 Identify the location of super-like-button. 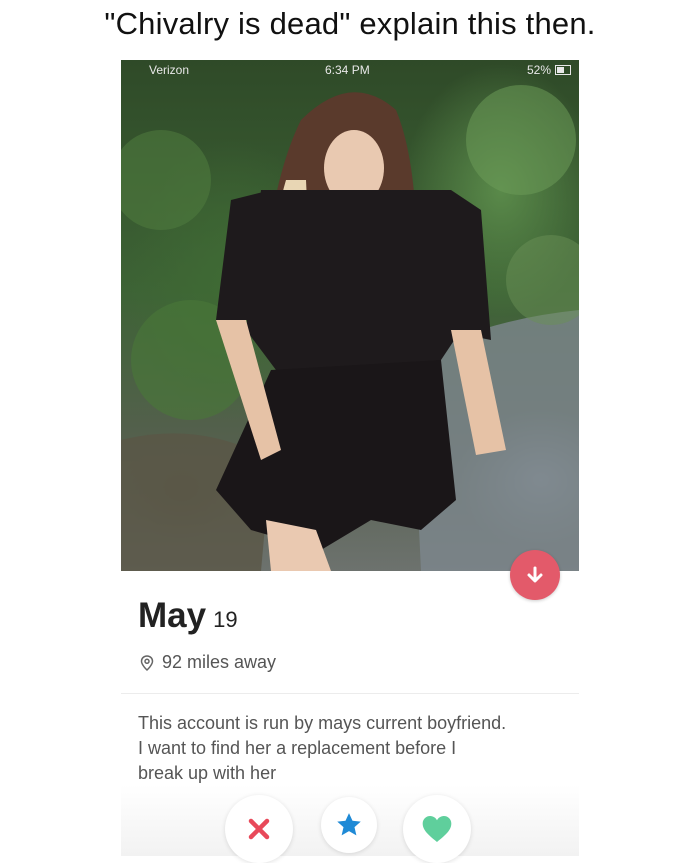
(349, 825).